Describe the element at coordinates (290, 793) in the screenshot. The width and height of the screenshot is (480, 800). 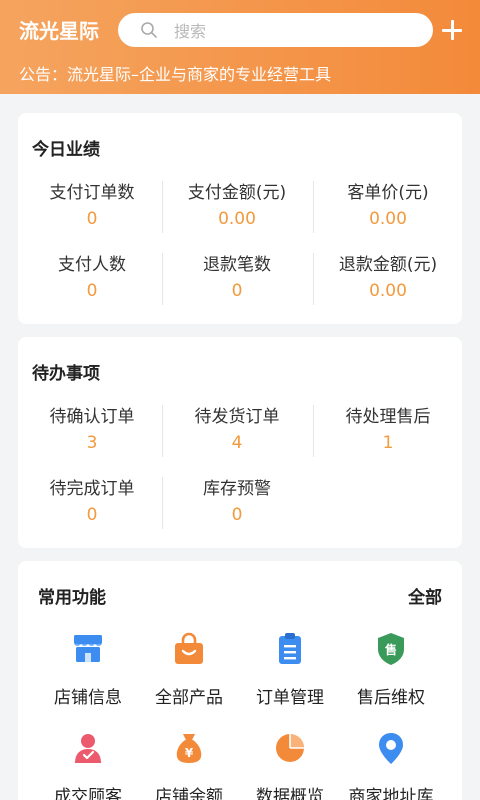
I see `fn-label: 数据概览` at that location.